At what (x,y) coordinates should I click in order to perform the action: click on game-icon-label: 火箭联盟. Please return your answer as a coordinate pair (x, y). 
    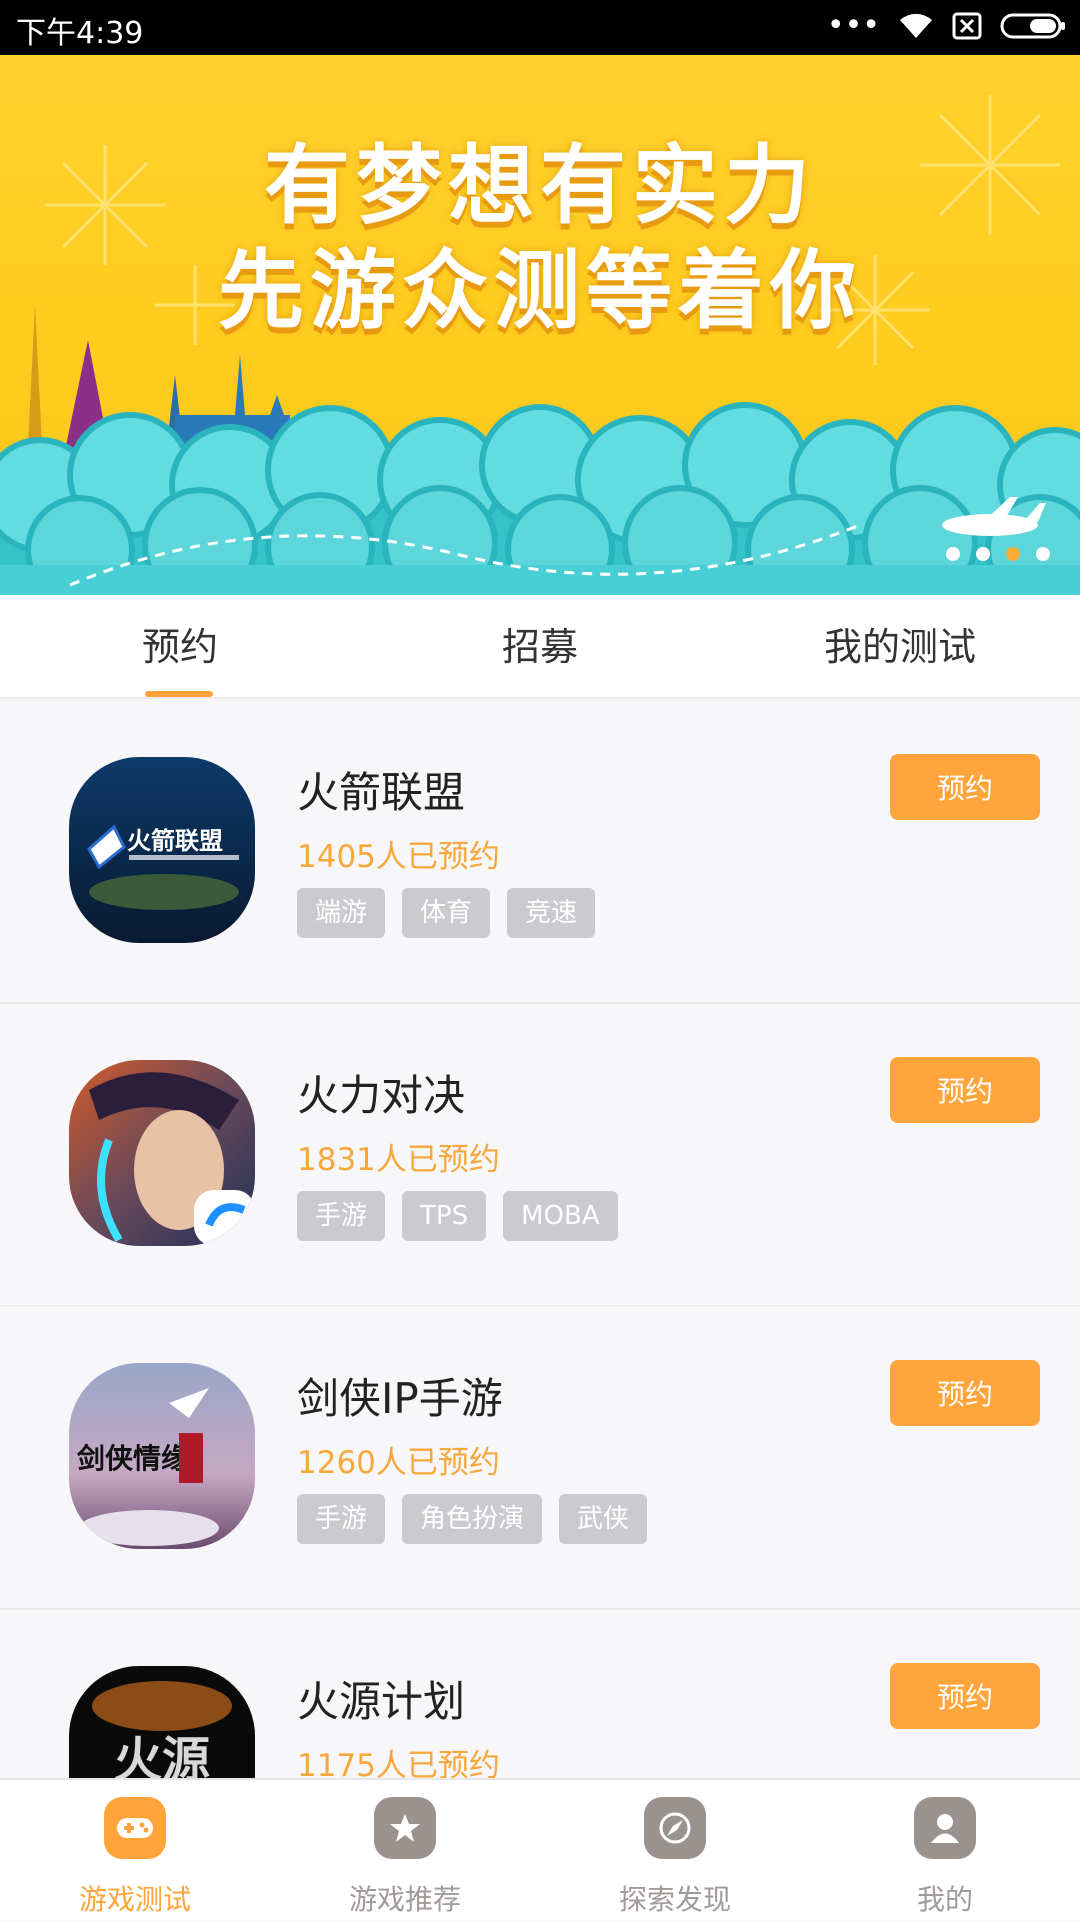
    Looking at the image, I should click on (175, 841).